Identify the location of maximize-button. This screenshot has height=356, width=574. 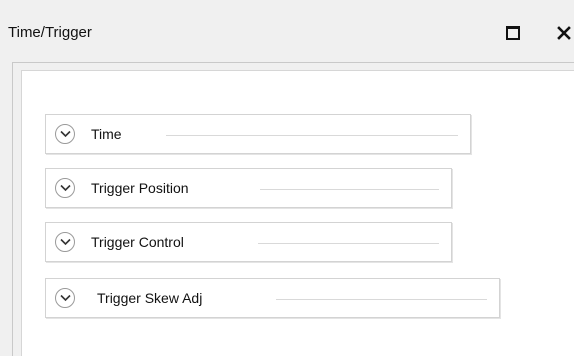
(513, 33).